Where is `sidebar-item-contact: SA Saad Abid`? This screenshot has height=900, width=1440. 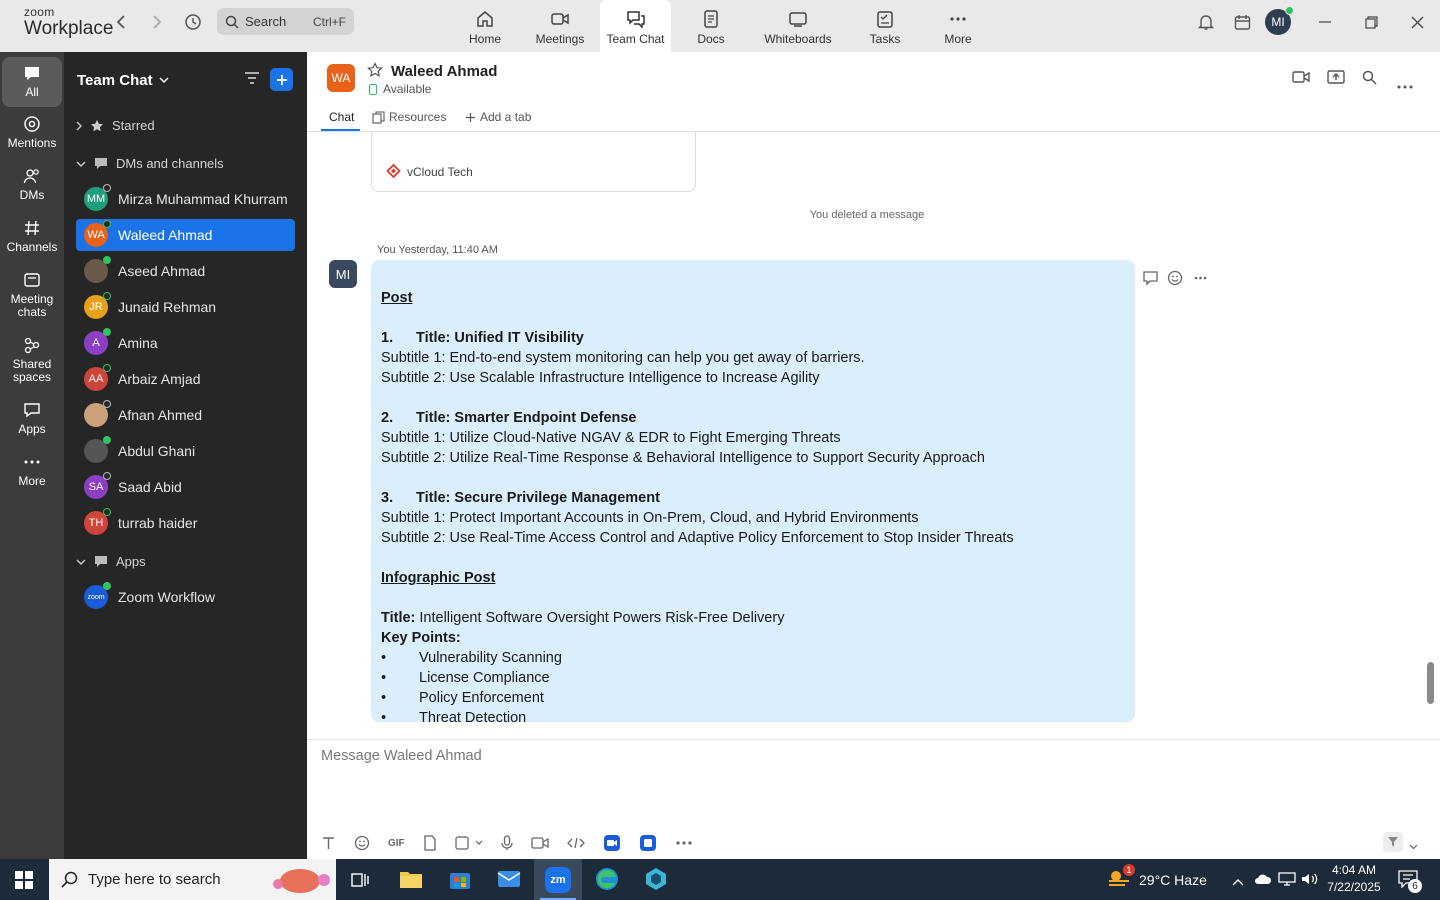
sidebar-item-contact: SA Saad Abid is located at coordinates (185, 487).